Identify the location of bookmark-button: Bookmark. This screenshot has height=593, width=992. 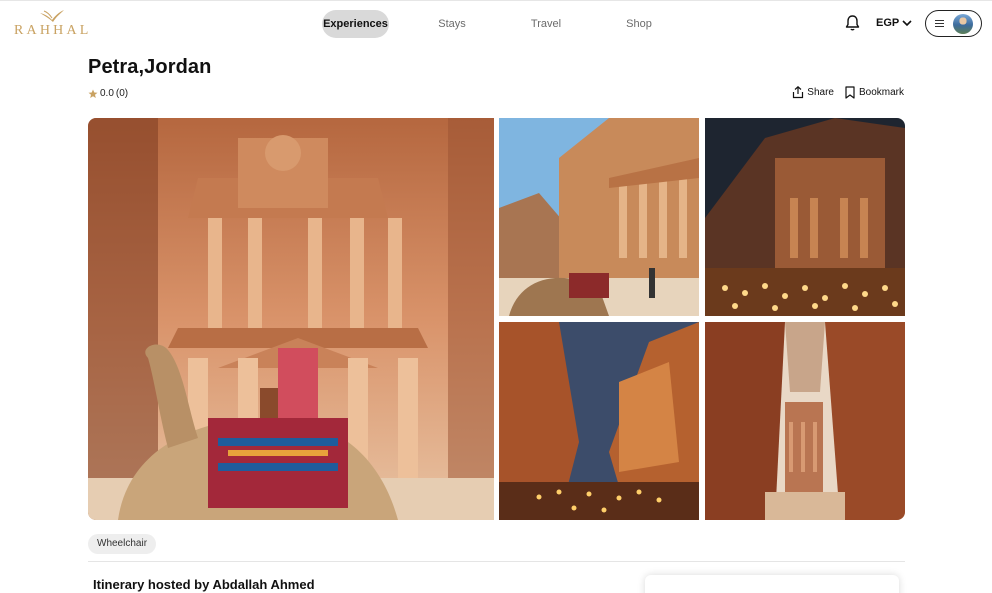
(874, 92).